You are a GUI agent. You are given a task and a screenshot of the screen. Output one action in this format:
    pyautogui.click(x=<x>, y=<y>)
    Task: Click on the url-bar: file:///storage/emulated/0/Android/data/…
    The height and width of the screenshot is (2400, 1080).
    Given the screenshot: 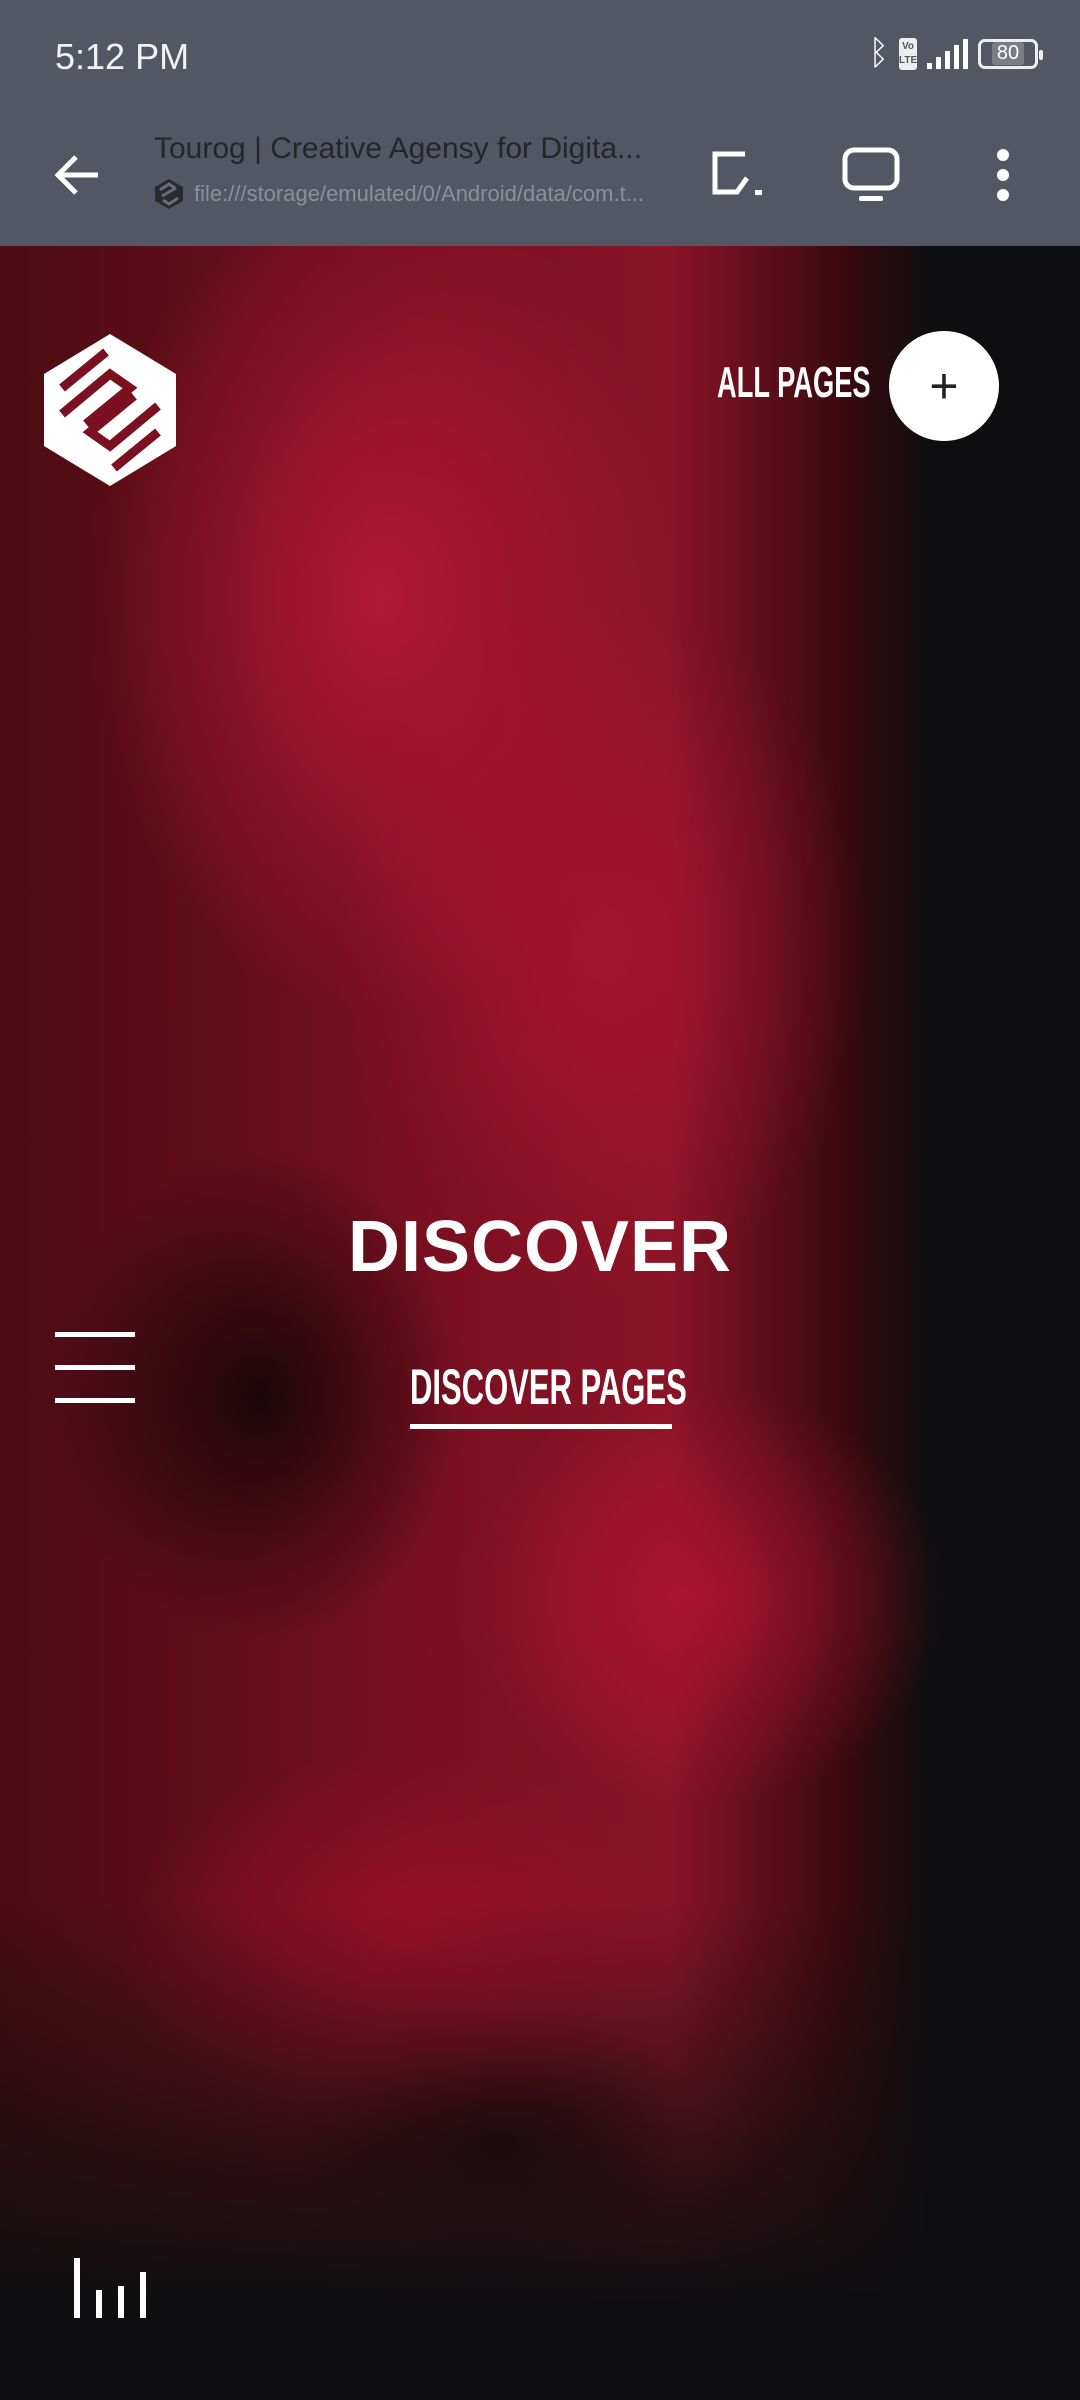 What is the action you would take?
    pyautogui.click(x=409, y=194)
    